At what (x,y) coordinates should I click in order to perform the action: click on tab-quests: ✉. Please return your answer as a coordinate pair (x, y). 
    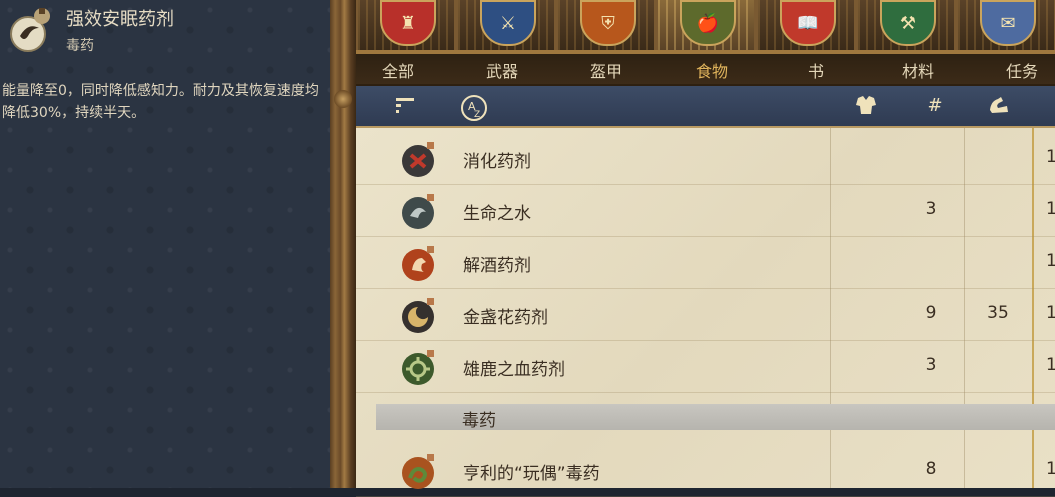
    Looking at the image, I should click on (1005, 25).